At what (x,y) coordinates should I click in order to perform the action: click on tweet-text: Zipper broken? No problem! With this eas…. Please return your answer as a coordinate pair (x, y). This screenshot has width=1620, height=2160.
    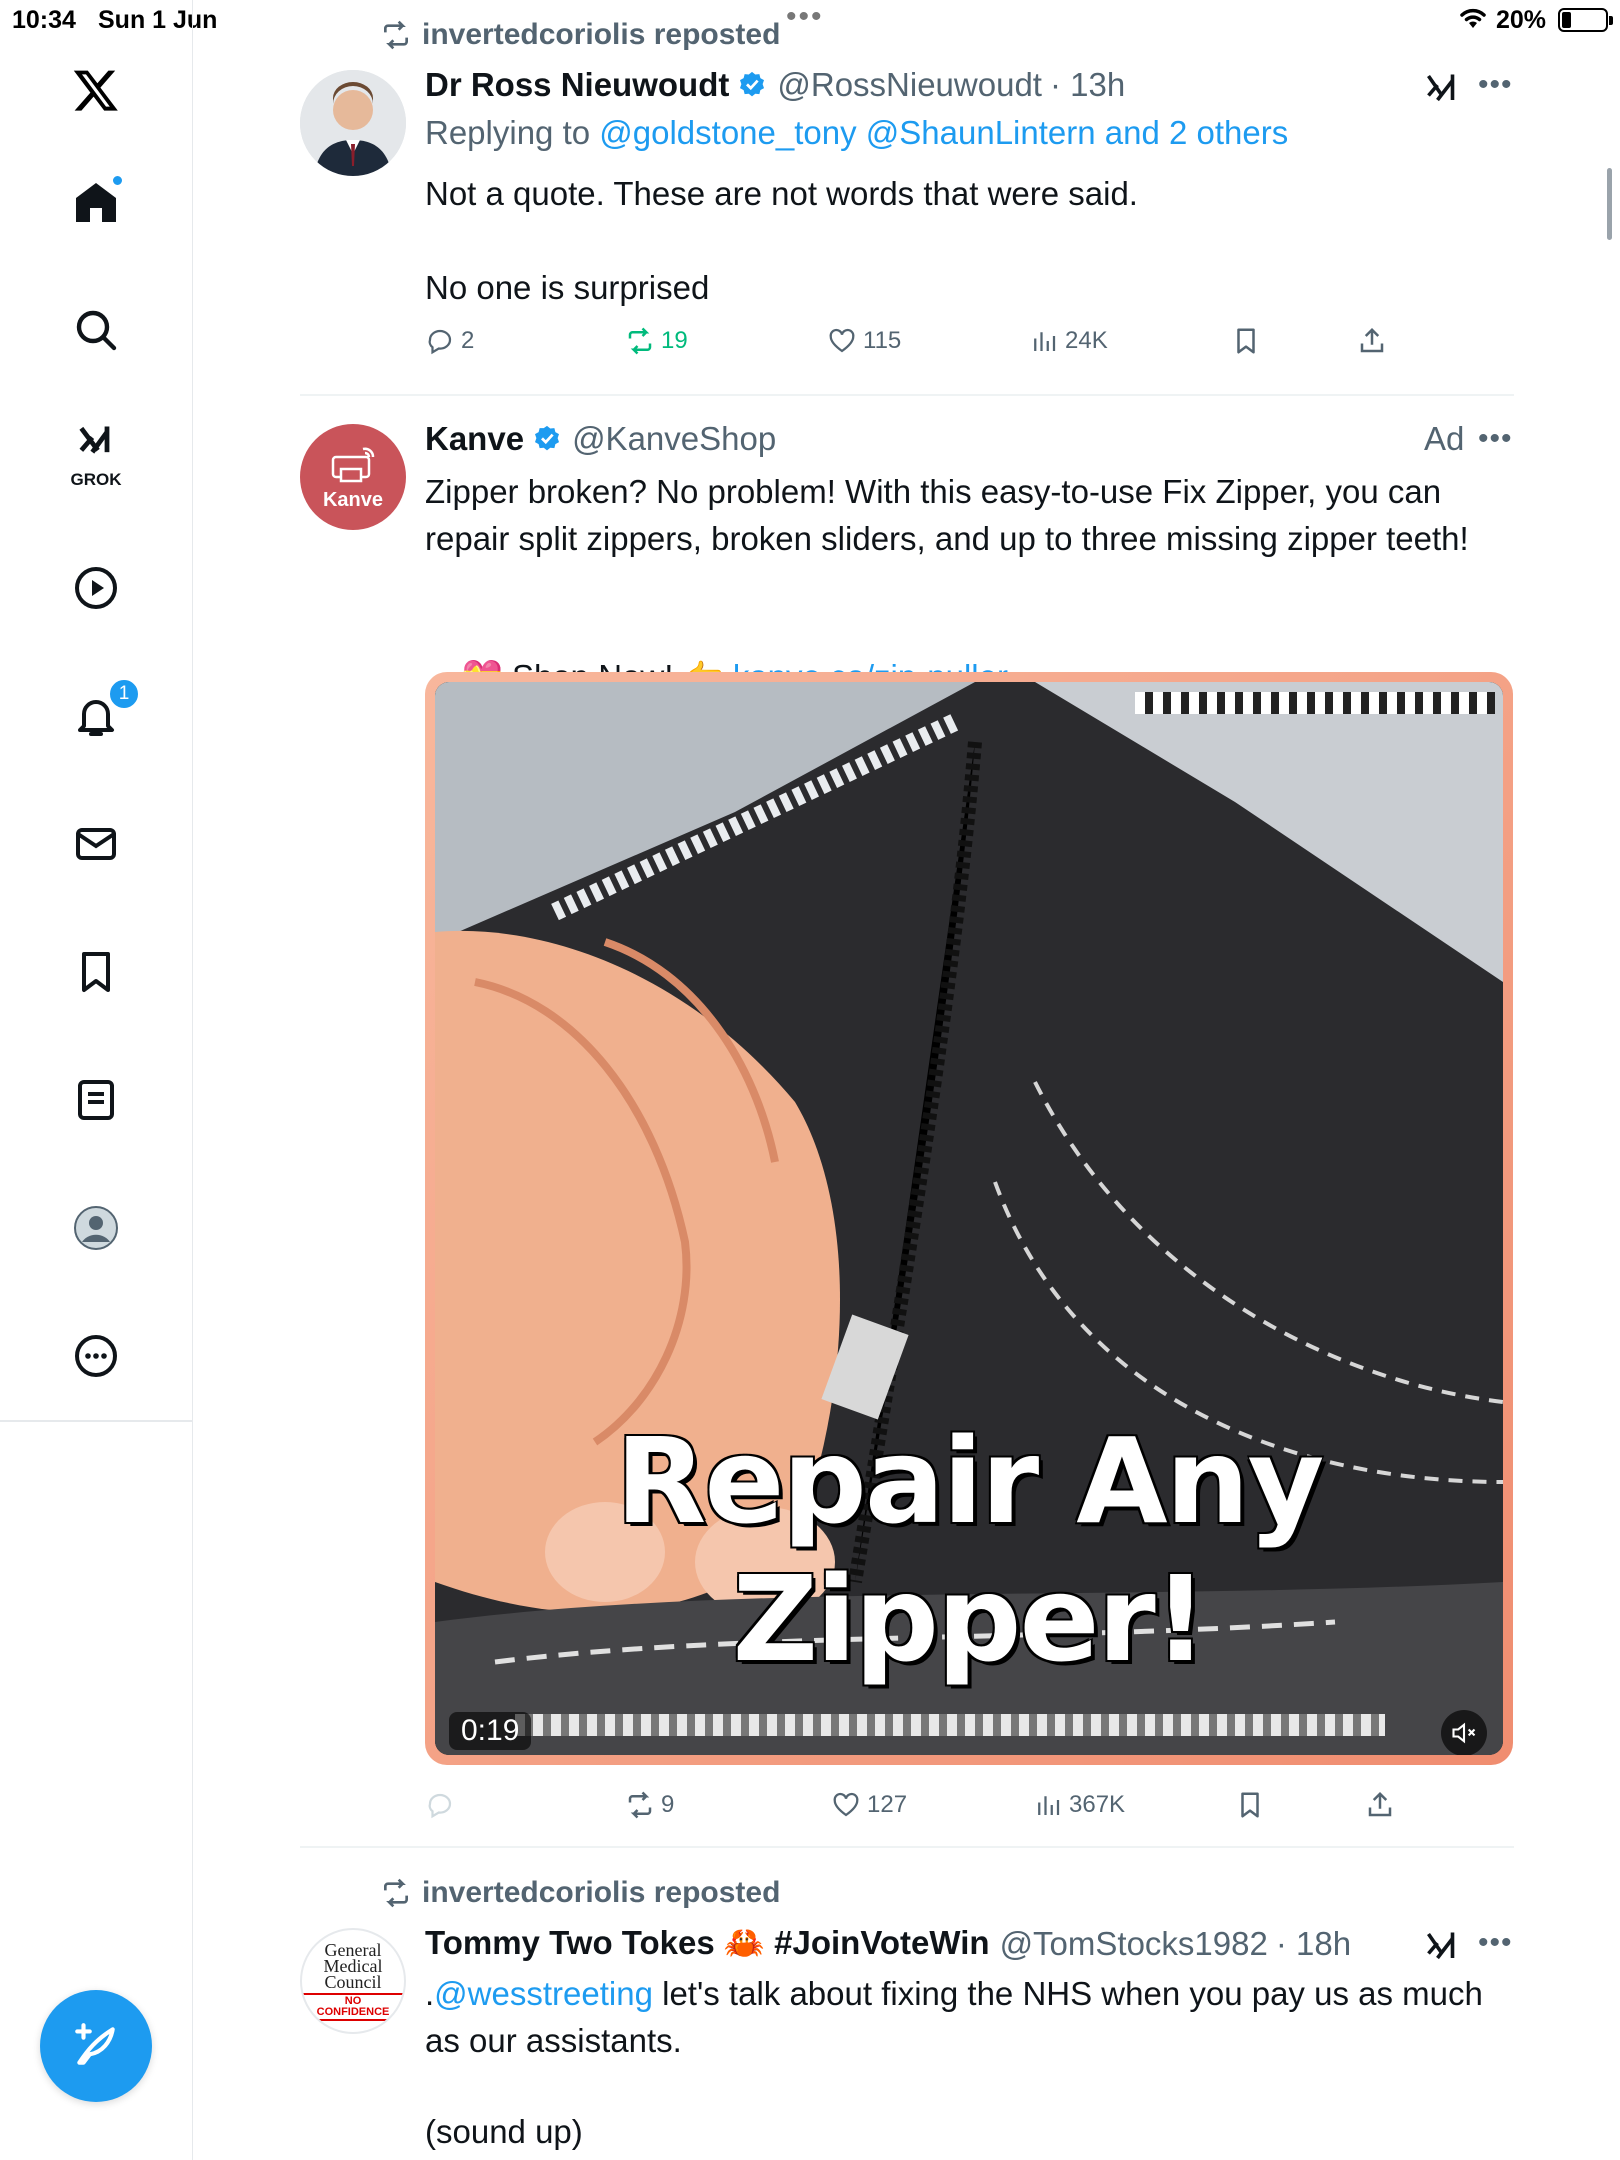
    Looking at the image, I should click on (947, 515).